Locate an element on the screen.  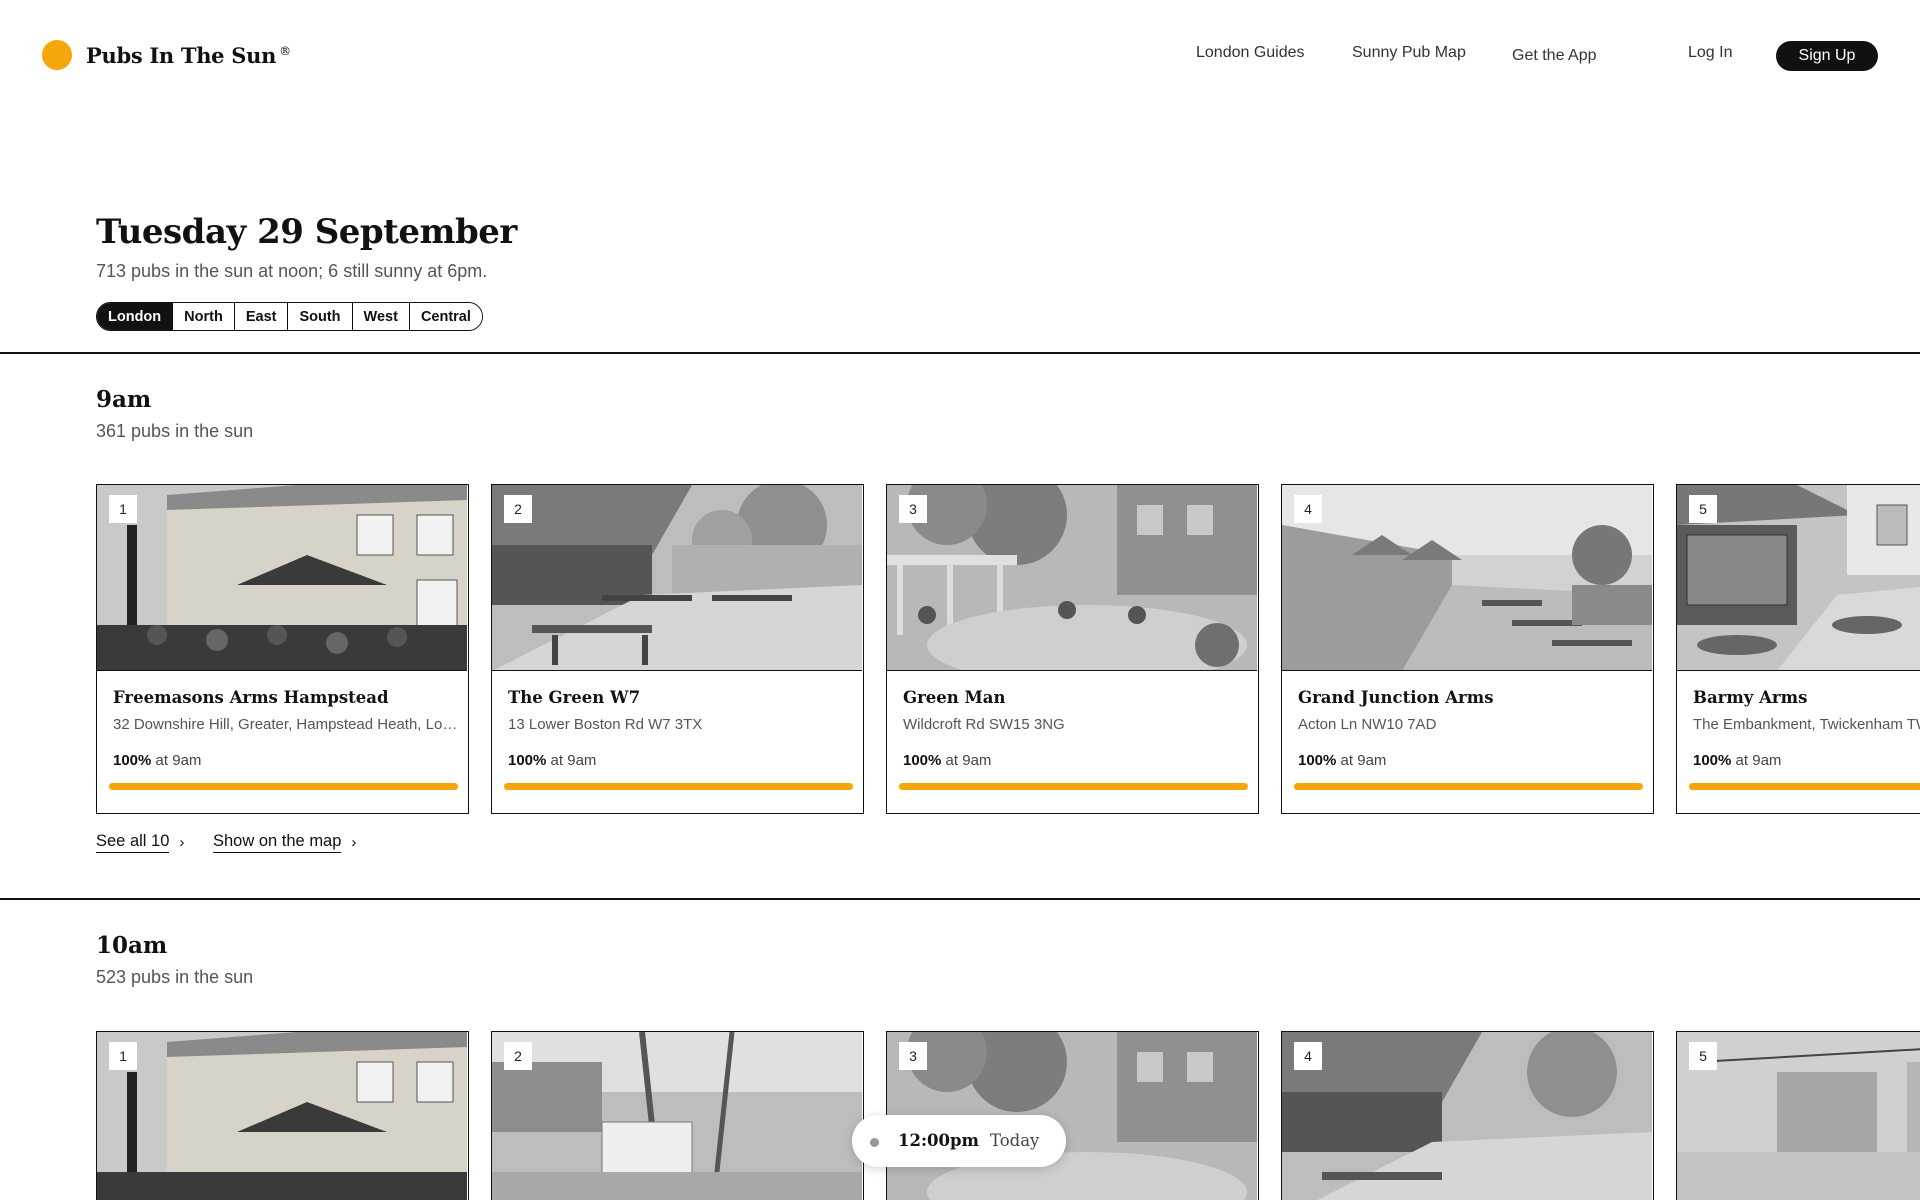
show-on-map-link: Show on the map › is located at coordinates (284, 842).